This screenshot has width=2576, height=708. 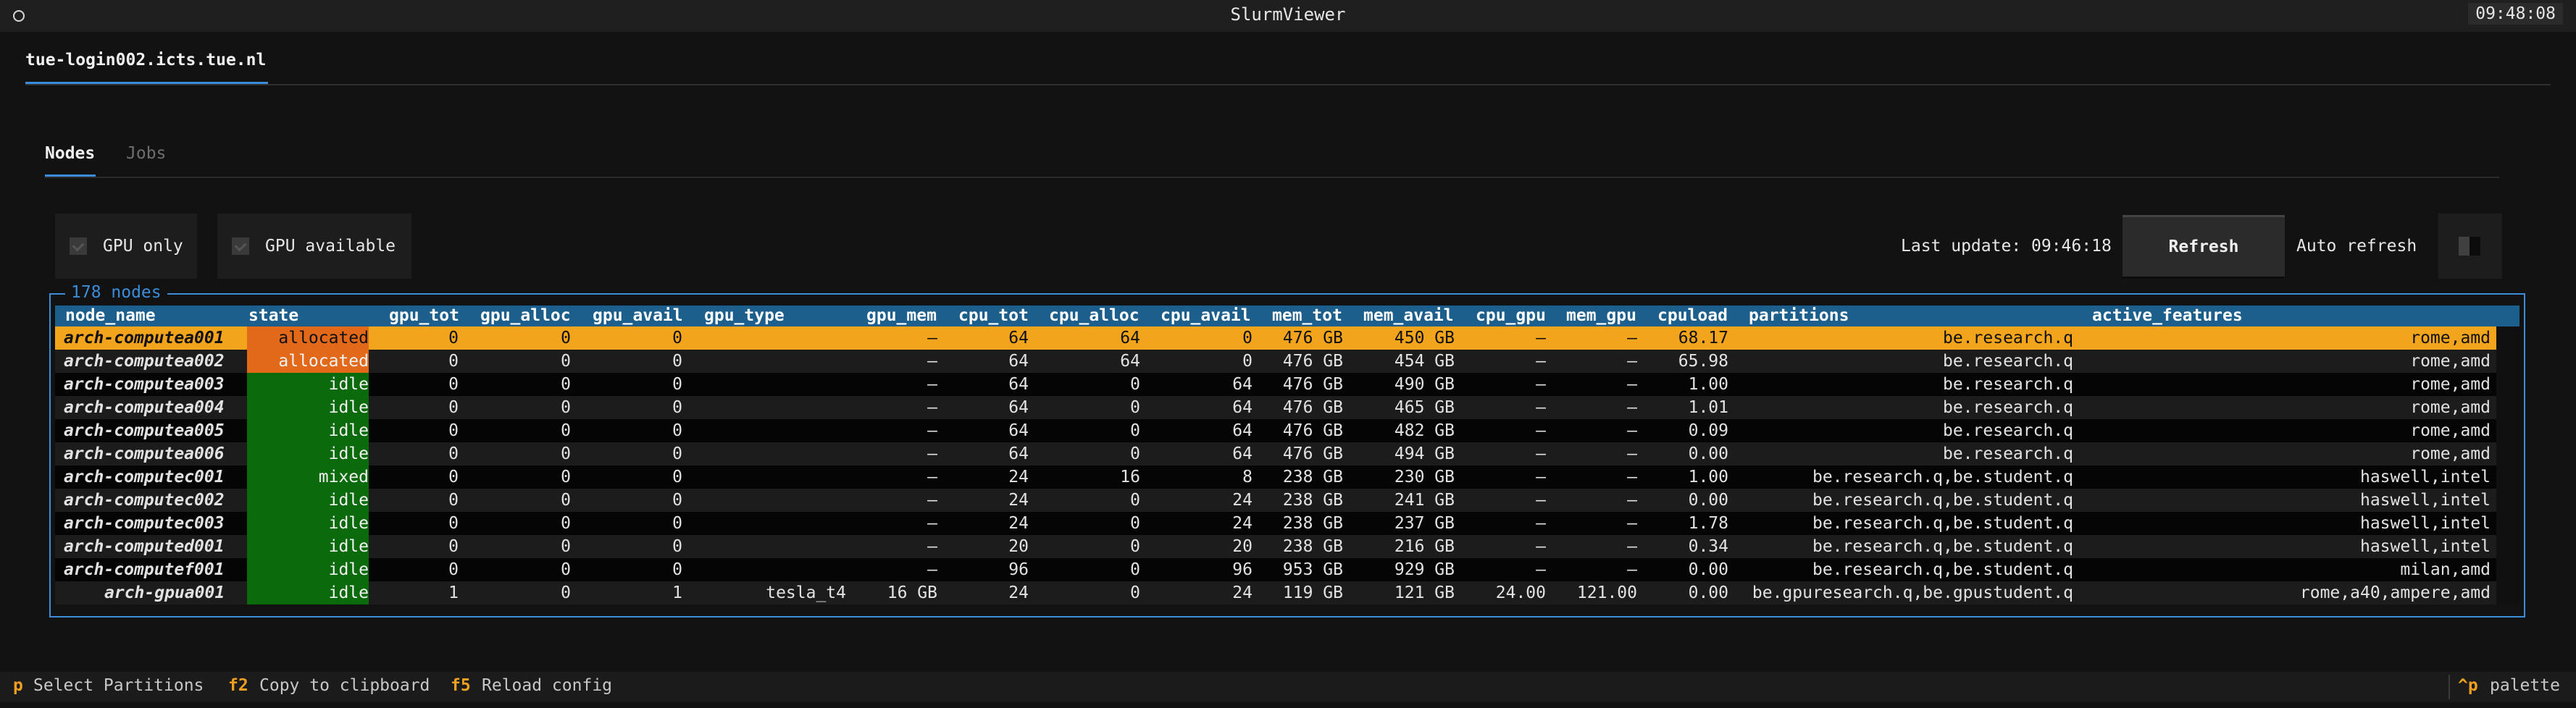 I want to click on gpu-only-checkbox: GPU only, so click(x=126, y=247).